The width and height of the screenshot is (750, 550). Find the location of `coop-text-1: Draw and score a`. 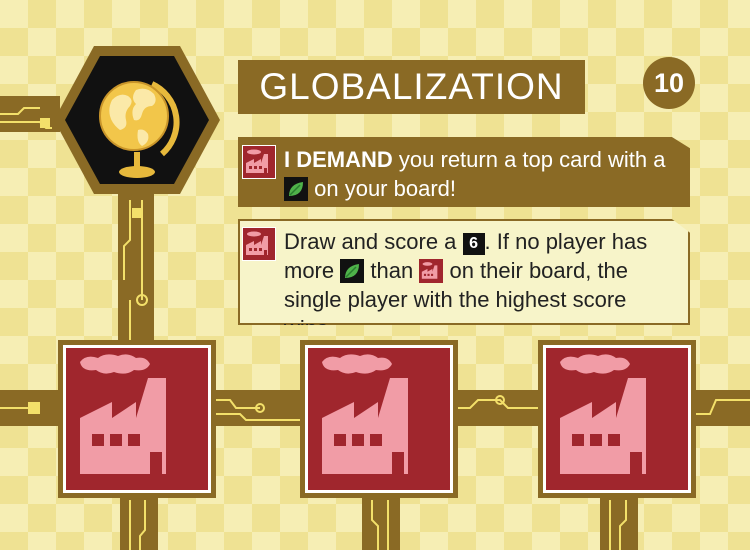

coop-text-1: Draw and score a is located at coordinates (370, 241).